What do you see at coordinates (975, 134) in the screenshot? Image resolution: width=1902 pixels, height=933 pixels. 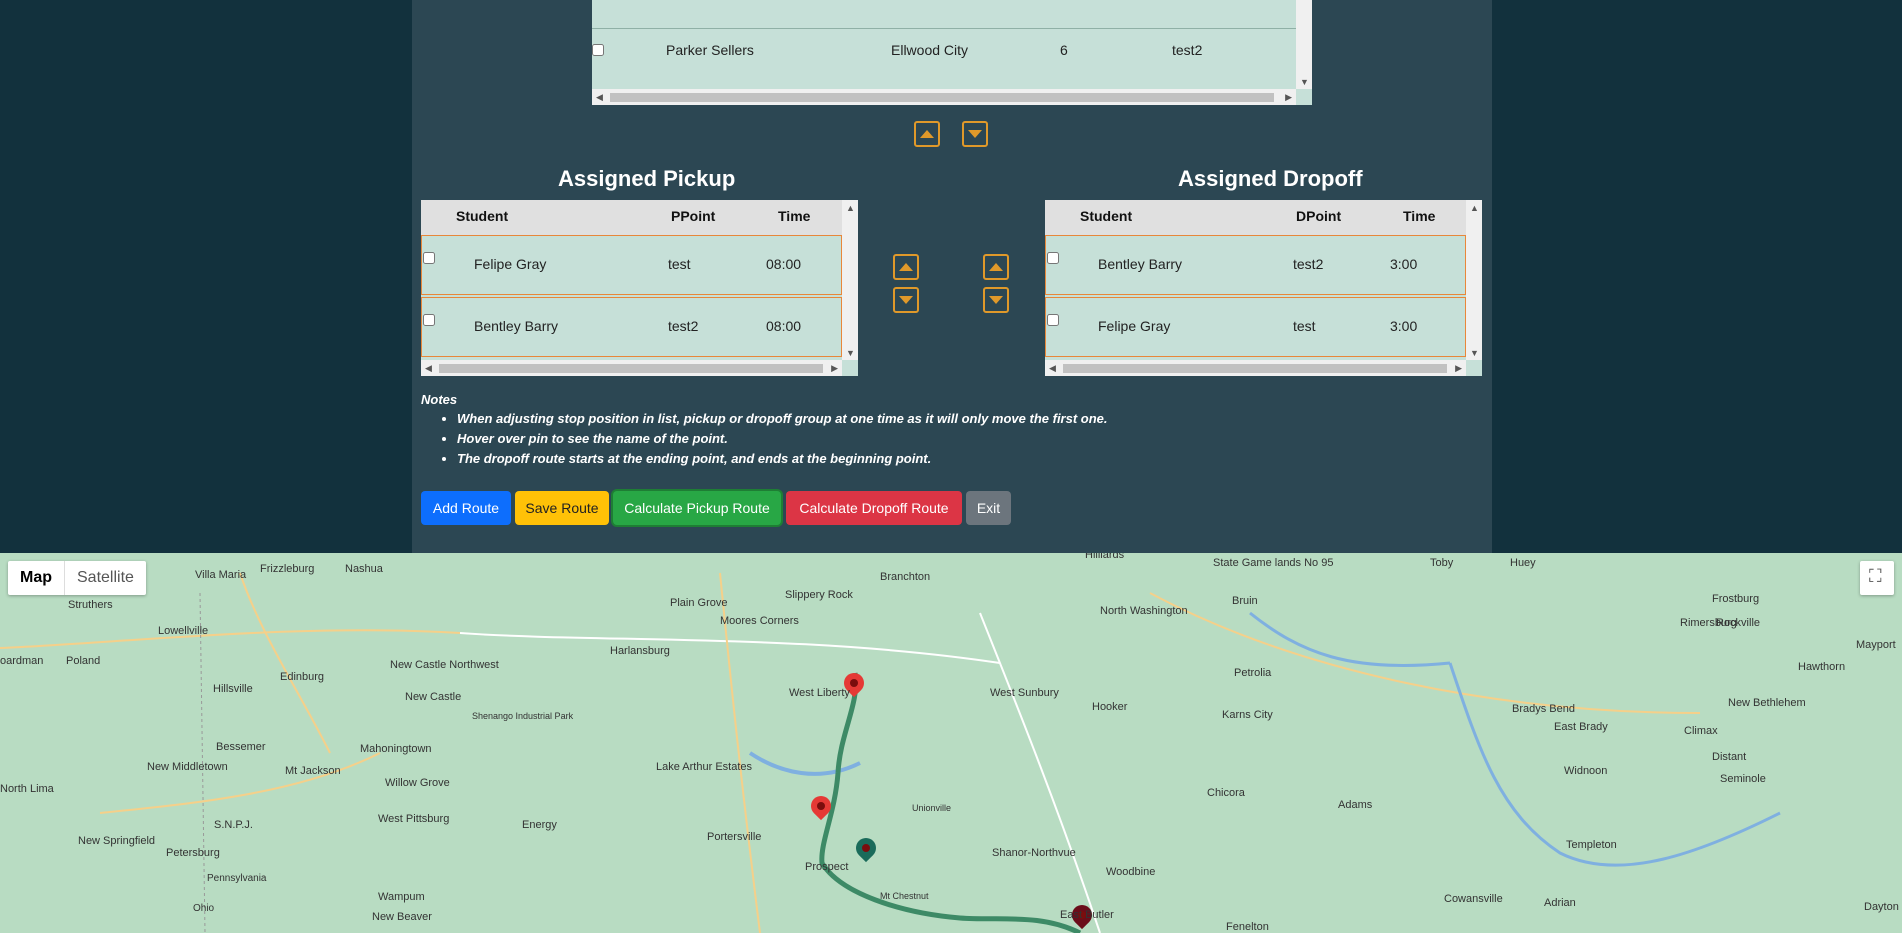 I see `move-to-dropoff-button` at bounding box center [975, 134].